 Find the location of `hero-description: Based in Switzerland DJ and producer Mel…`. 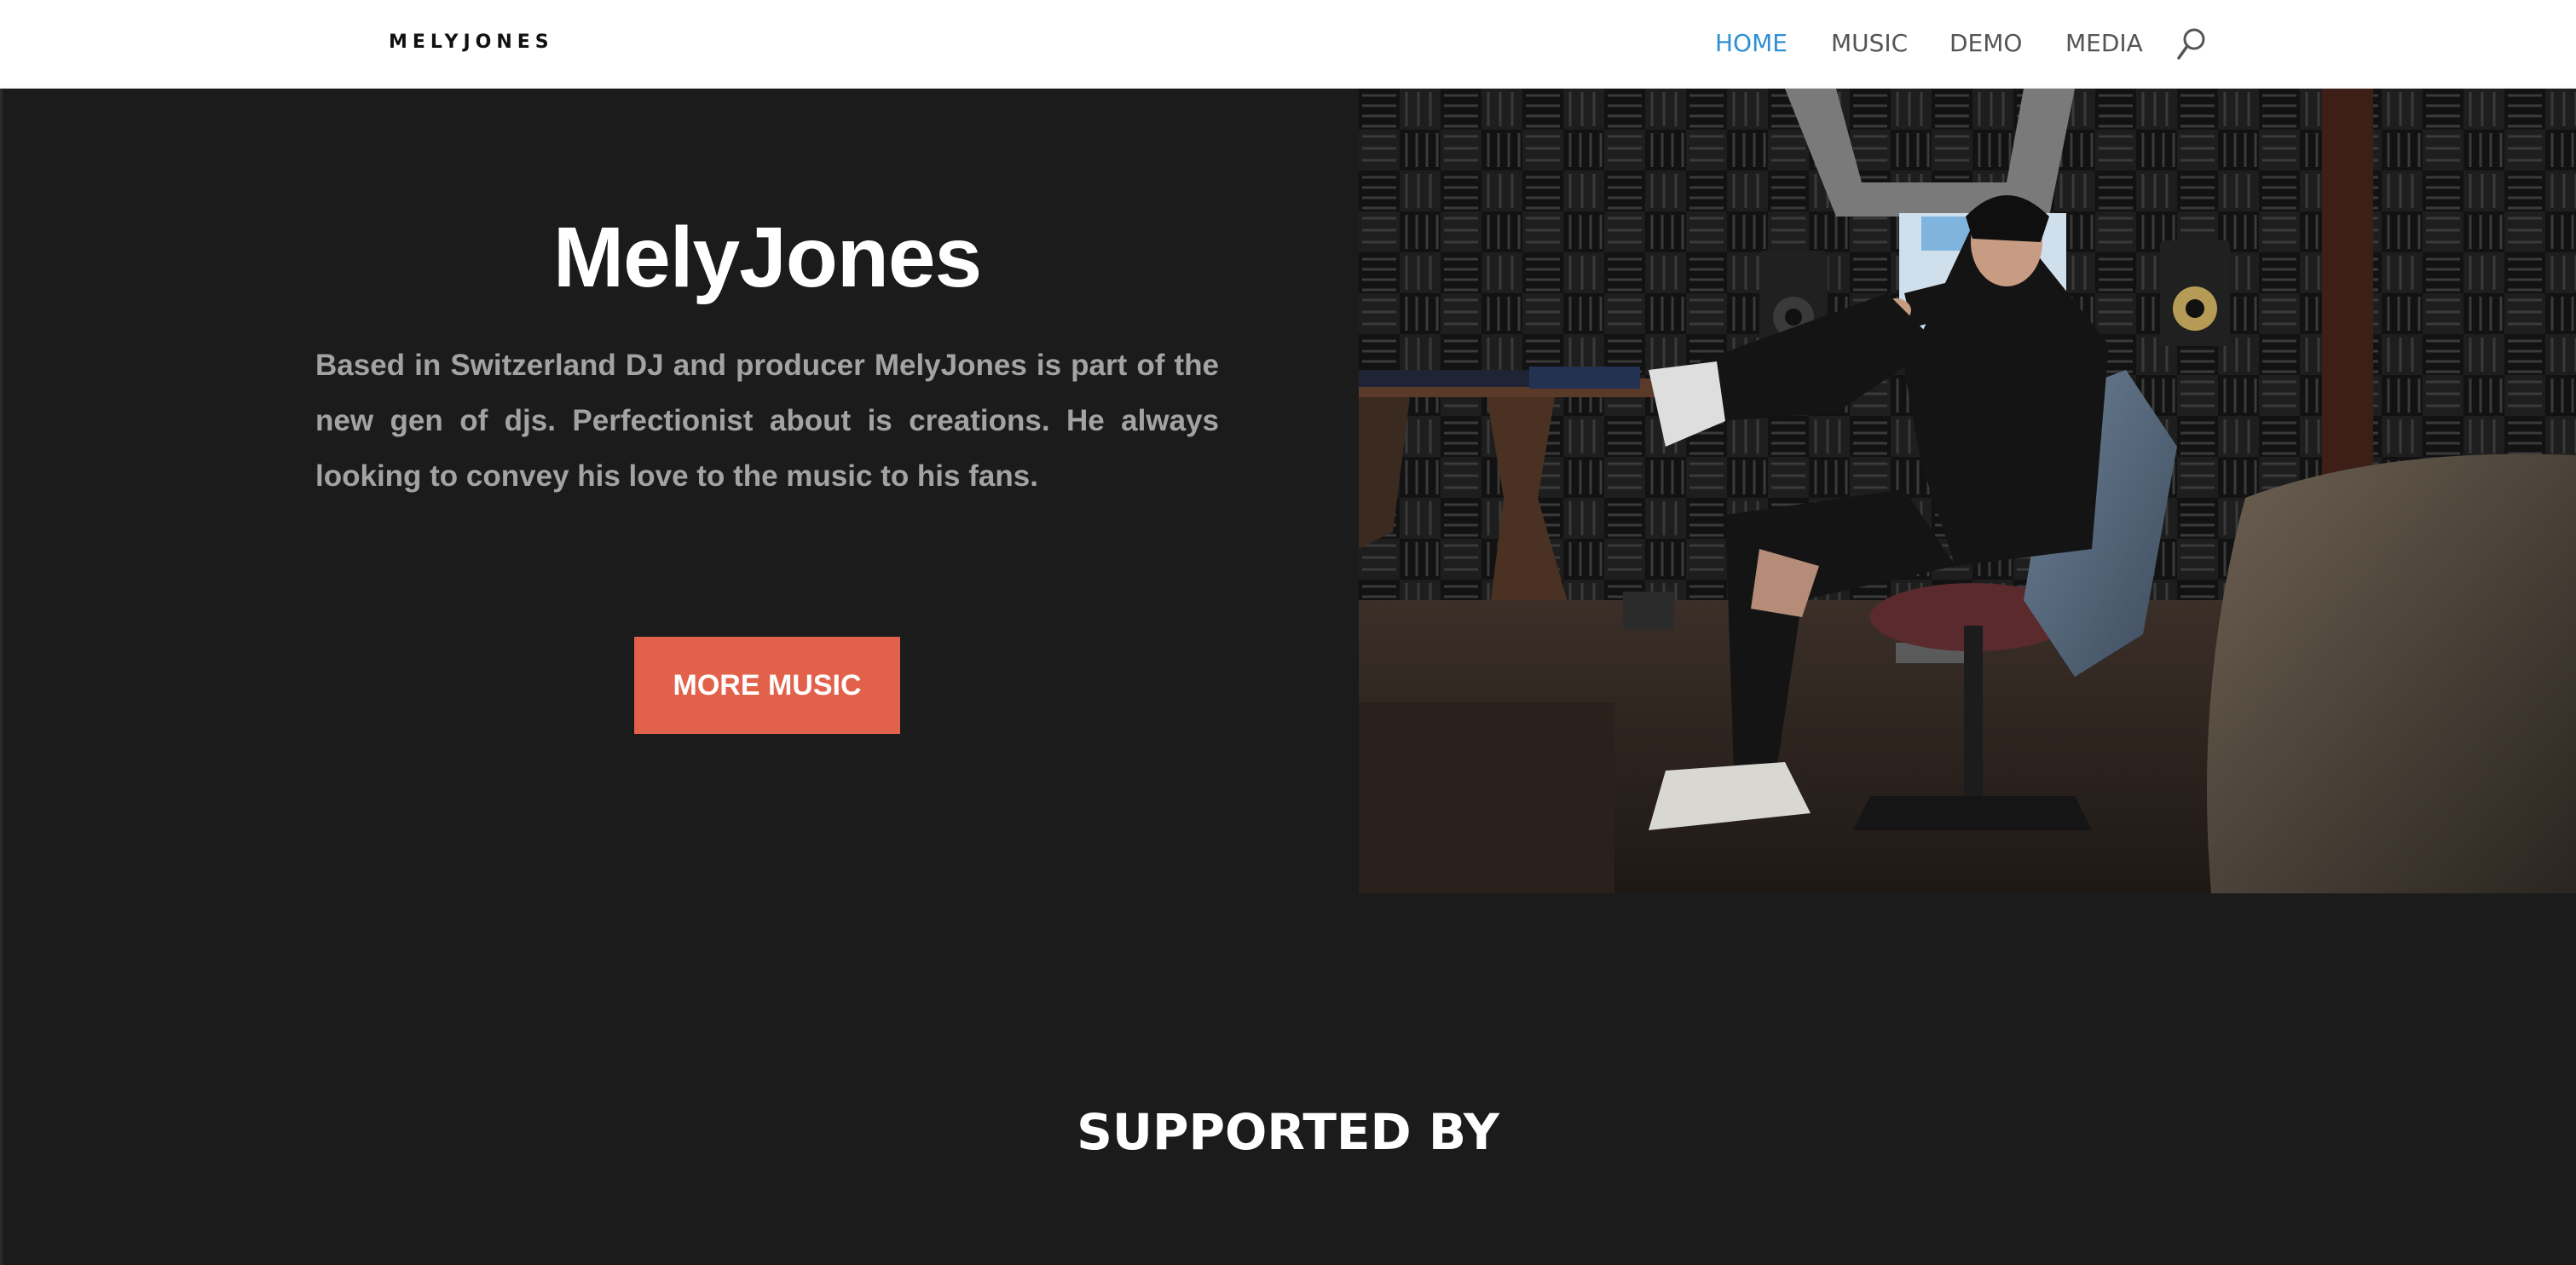

hero-description: Based in Switzerland DJ and producer Mel… is located at coordinates (767, 421).